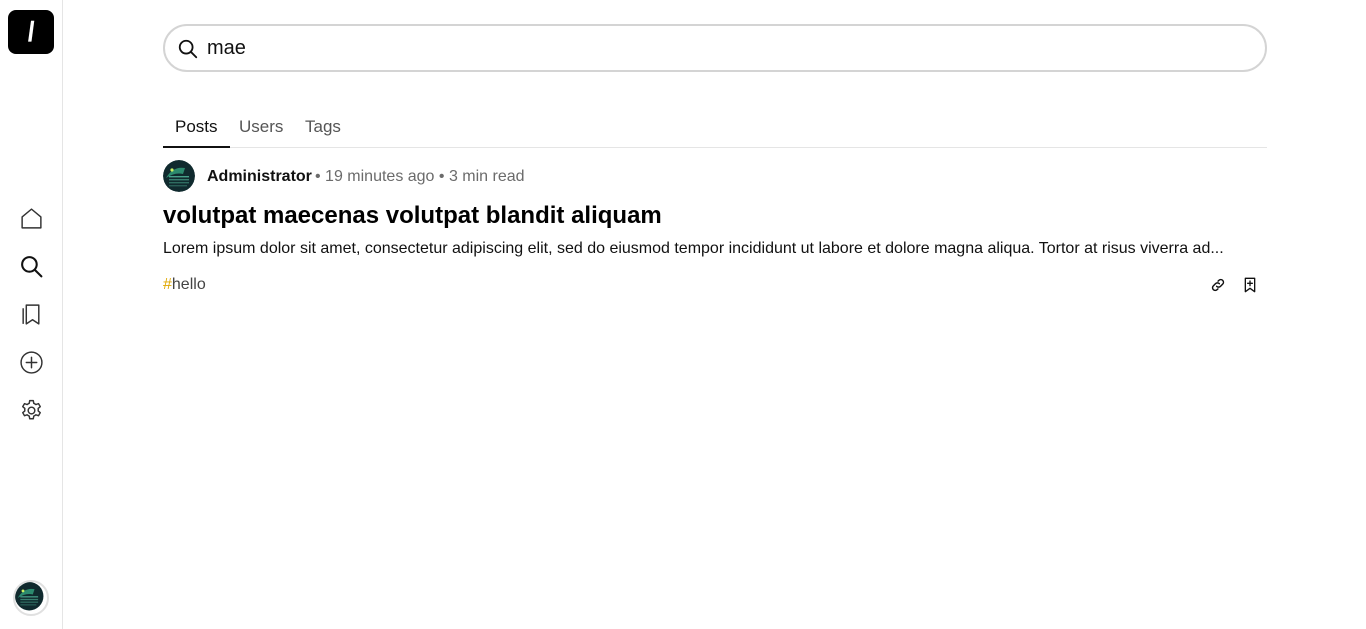 The image size is (1366, 629). What do you see at coordinates (323, 128) in the screenshot?
I see `tab-tags: Tags` at bounding box center [323, 128].